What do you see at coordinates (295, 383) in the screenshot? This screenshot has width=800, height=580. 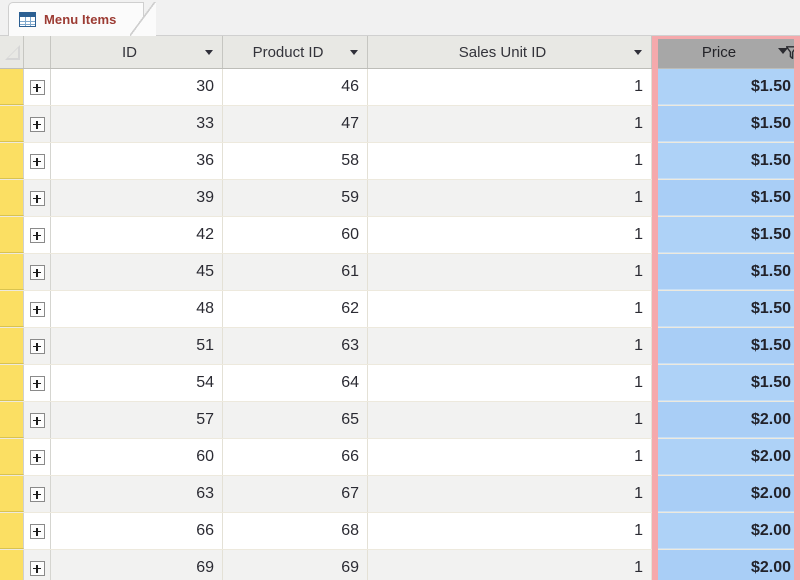 I see `cell-product-id: 64` at bounding box center [295, 383].